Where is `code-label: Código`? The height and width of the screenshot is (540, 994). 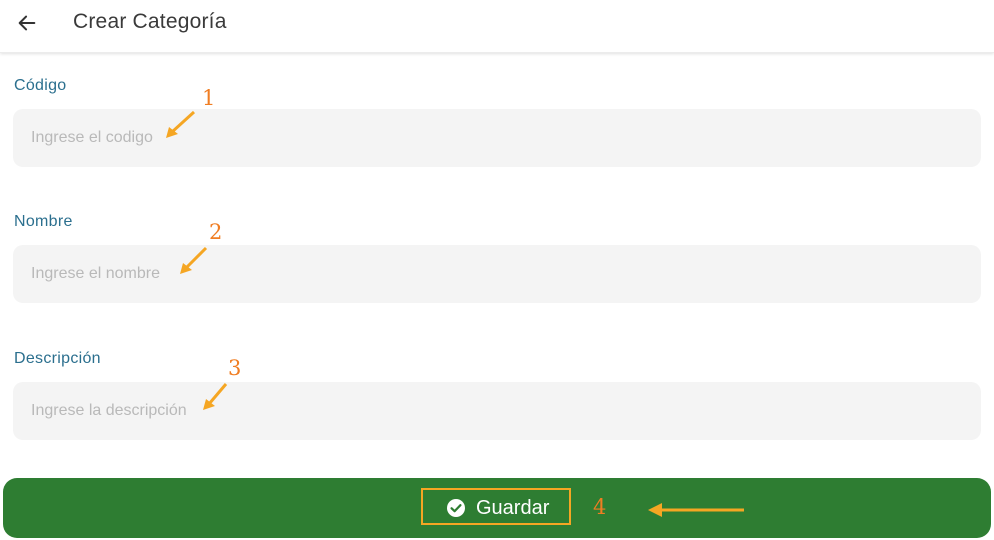 code-label: Código is located at coordinates (40, 85).